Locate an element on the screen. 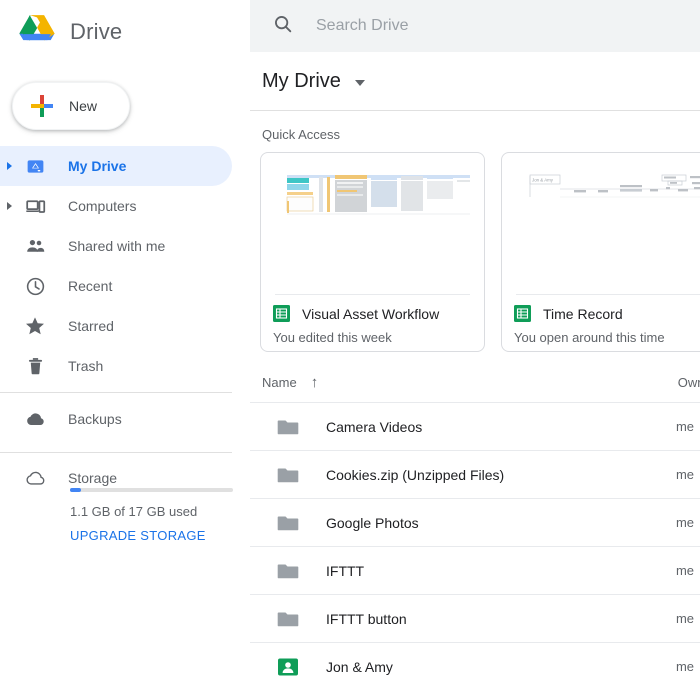 The height and width of the screenshot is (700, 700). trash-icon is located at coordinates (35, 366).